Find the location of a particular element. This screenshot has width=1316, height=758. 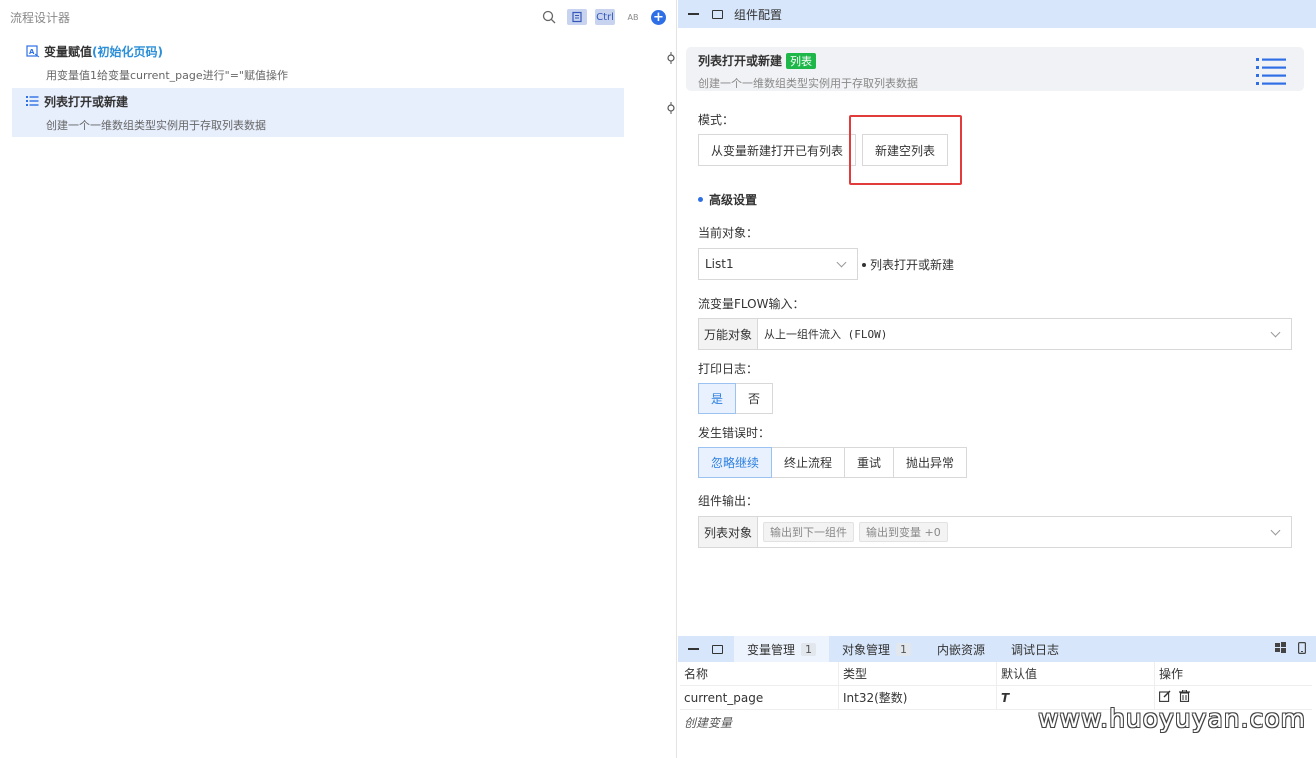

svg-text: A is located at coordinates (32, 52).